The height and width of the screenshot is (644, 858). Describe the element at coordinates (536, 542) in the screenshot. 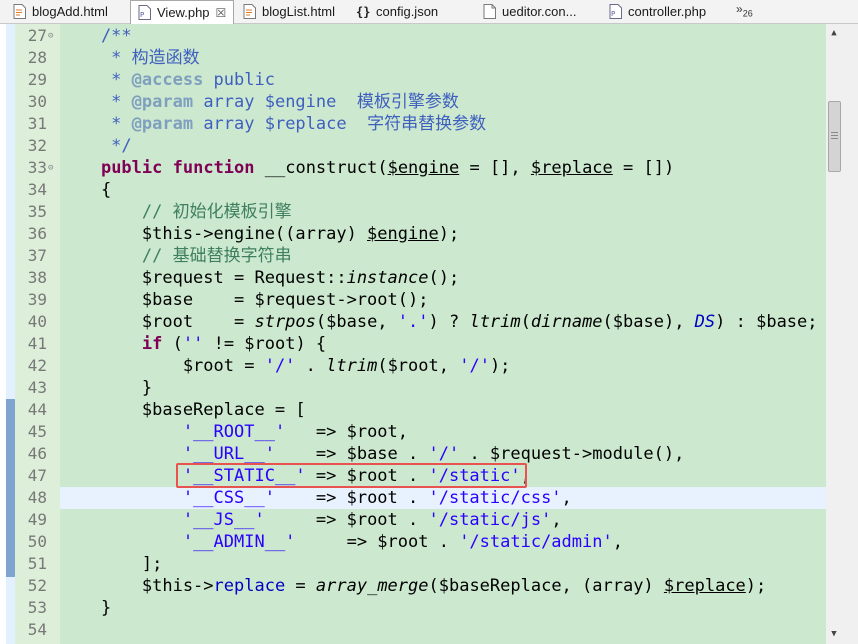

I see `code-token: '/static/admin'` at that location.